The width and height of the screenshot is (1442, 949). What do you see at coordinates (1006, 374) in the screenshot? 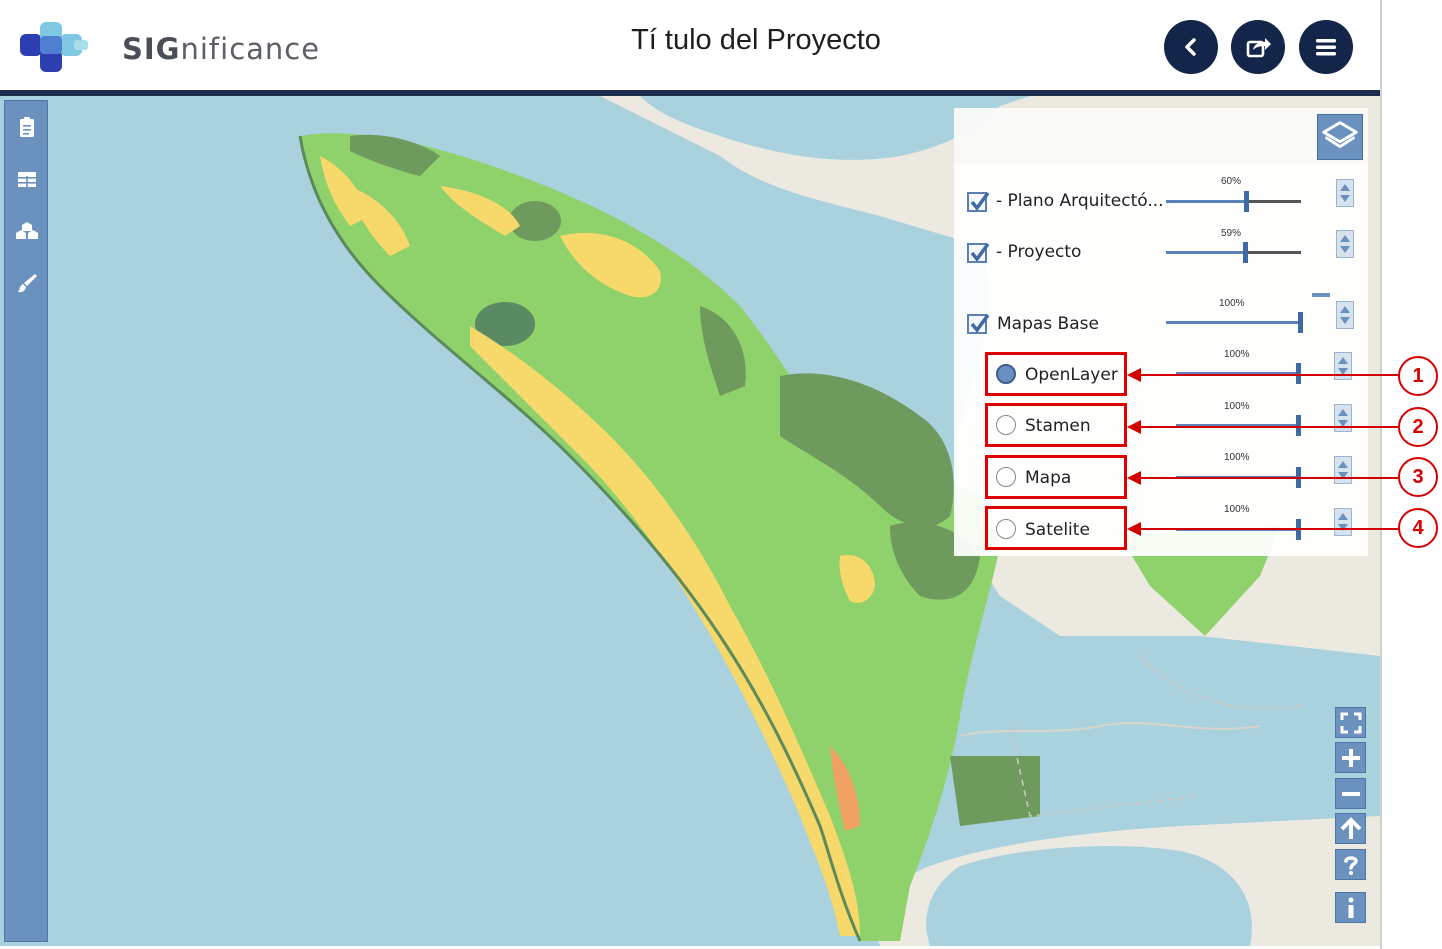
I see `openlayer-radio` at bounding box center [1006, 374].